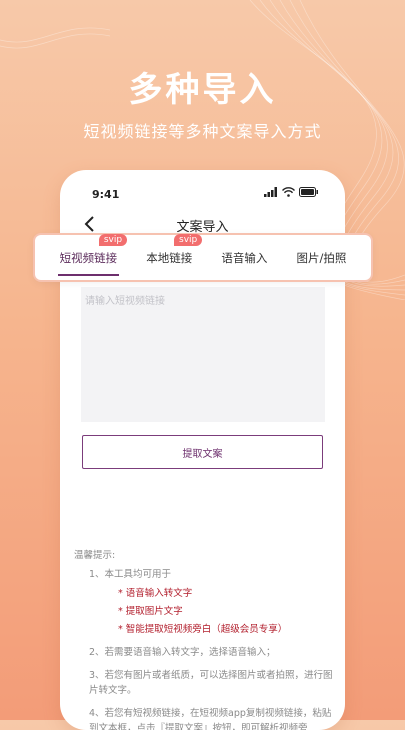  Describe the element at coordinates (88, 257) in the screenshot. I see `tab-label: 短视频链接` at that location.